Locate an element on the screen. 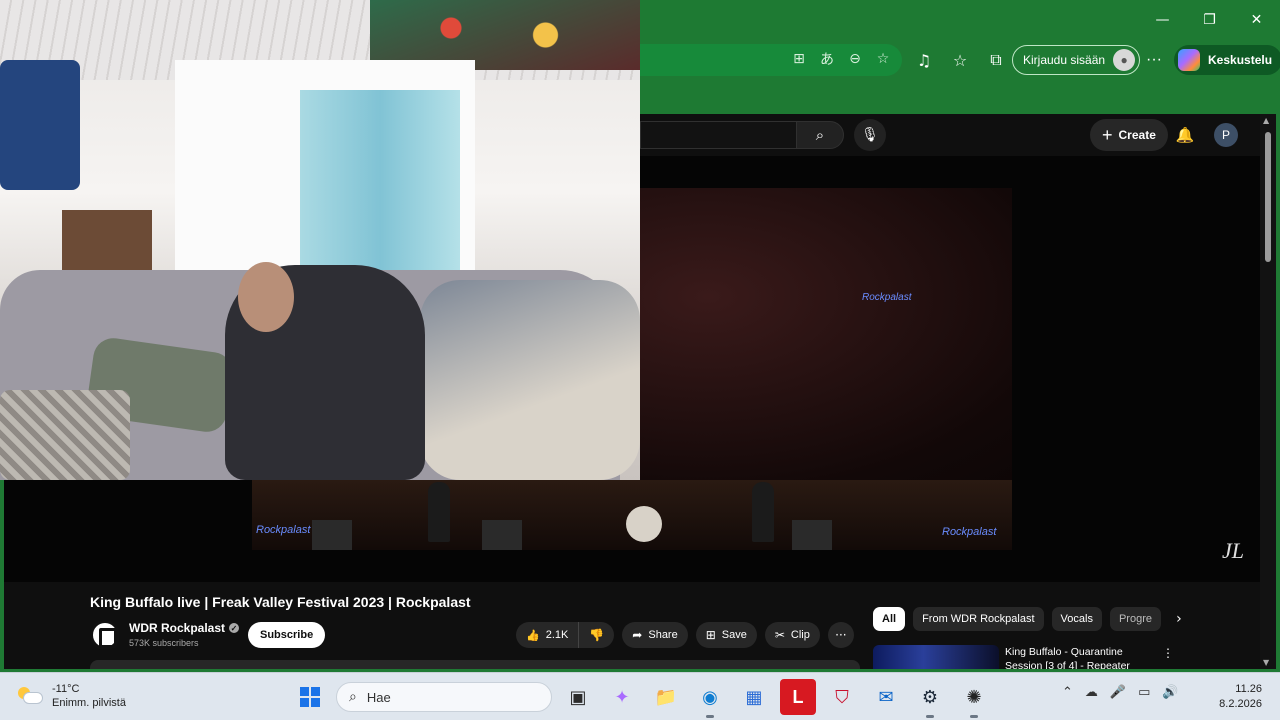 The width and height of the screenshot is (1280, 720). edge-icon: ◉ is located at coordinates (710, 698).